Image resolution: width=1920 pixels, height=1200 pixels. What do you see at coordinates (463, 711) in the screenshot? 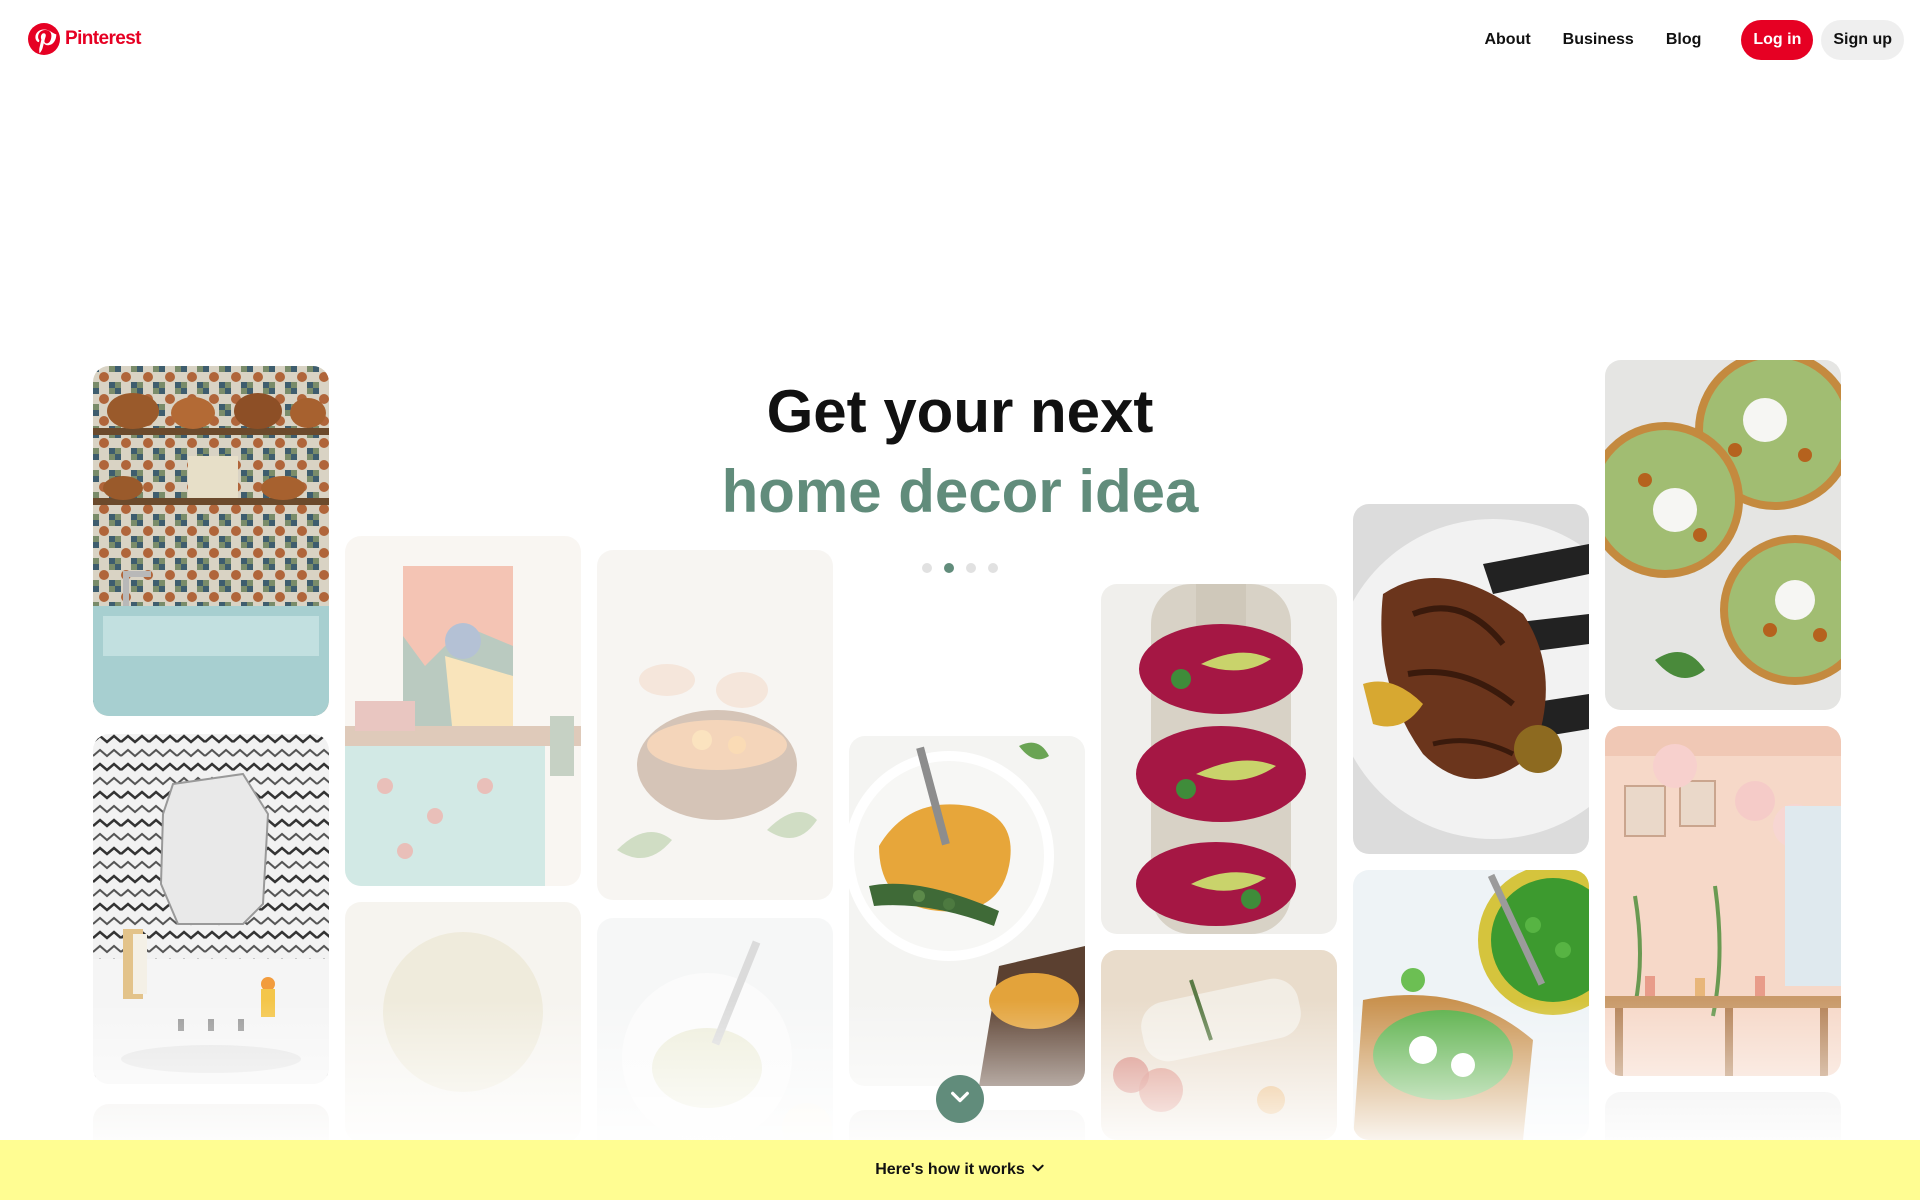
I see `pin-bedroom-painting` at bounding box center [463, 711].